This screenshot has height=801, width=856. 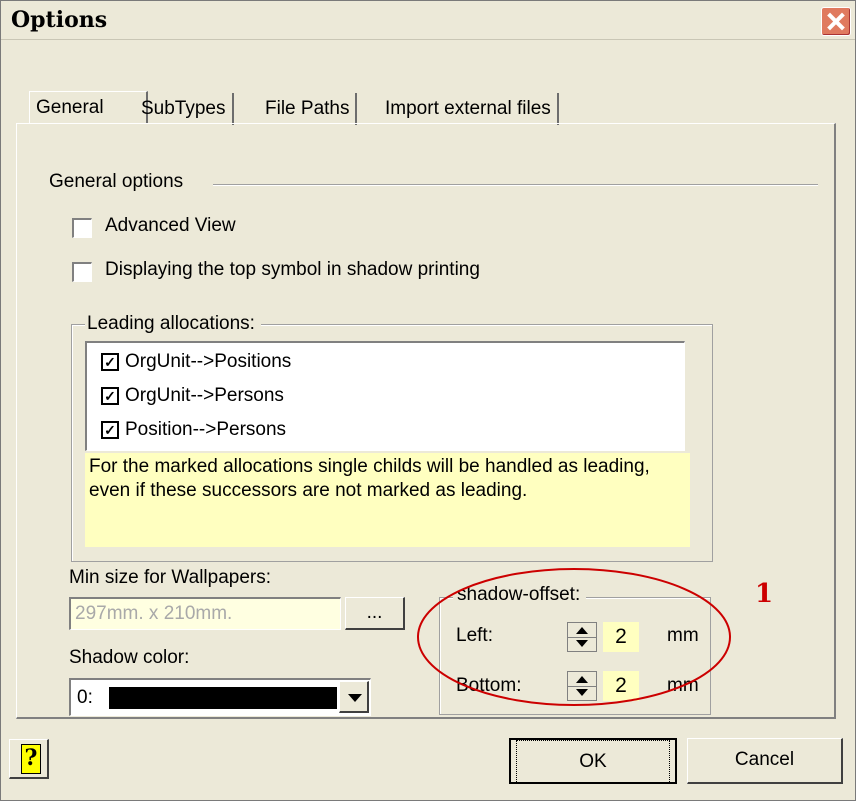 I want to click on tab-file-paths: File Paths, so click(x=308, y=109).